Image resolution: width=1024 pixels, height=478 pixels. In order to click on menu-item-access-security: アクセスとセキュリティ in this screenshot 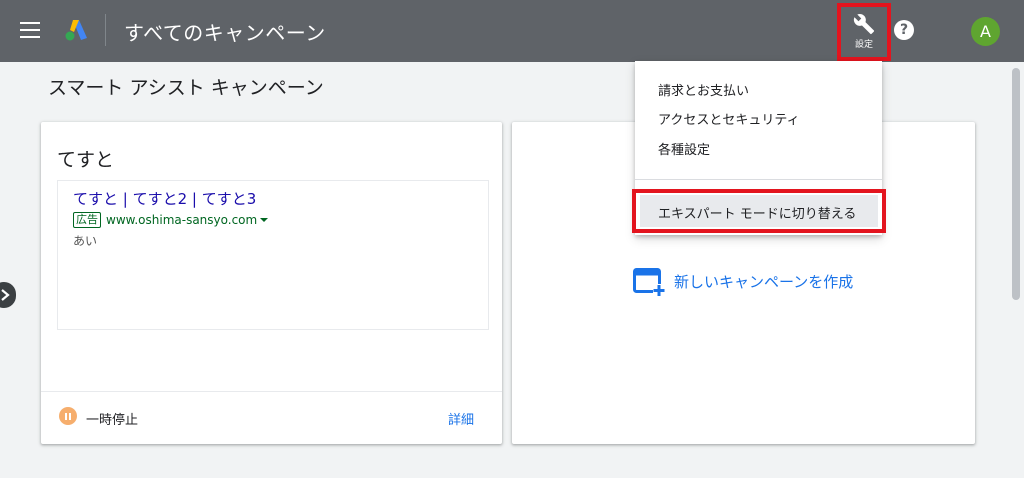, I will do `click(729, 118)`.